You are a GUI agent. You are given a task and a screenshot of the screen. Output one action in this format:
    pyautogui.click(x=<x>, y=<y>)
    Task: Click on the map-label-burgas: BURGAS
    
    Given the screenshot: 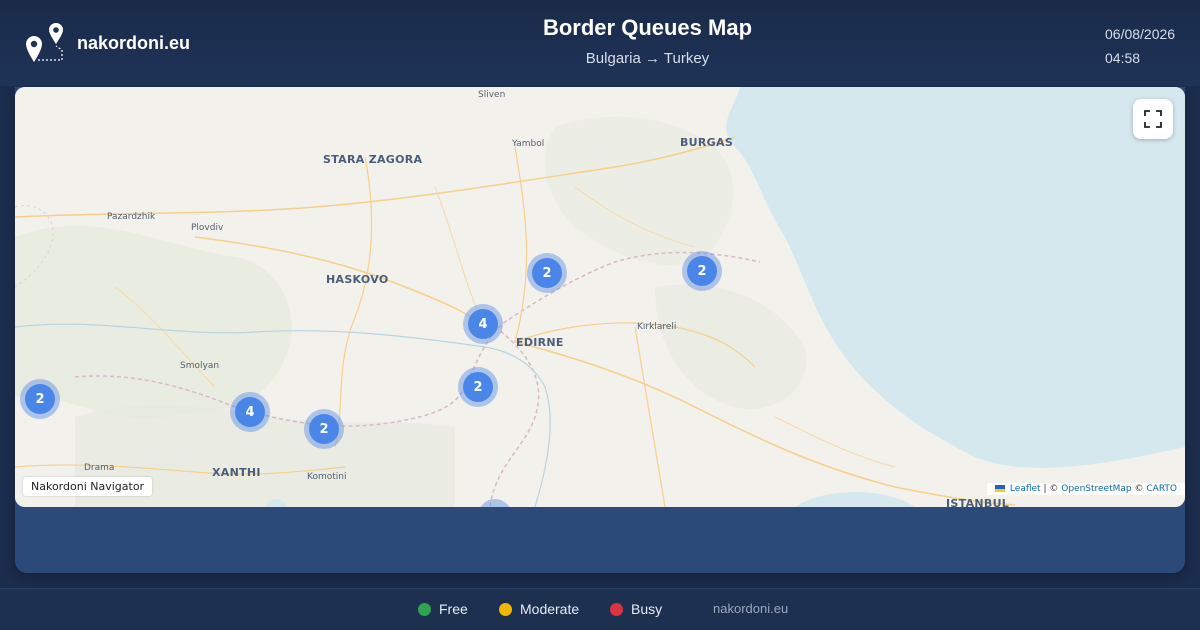 What is the action you would take?
    pyautogui.click(x=707, y=142)
    